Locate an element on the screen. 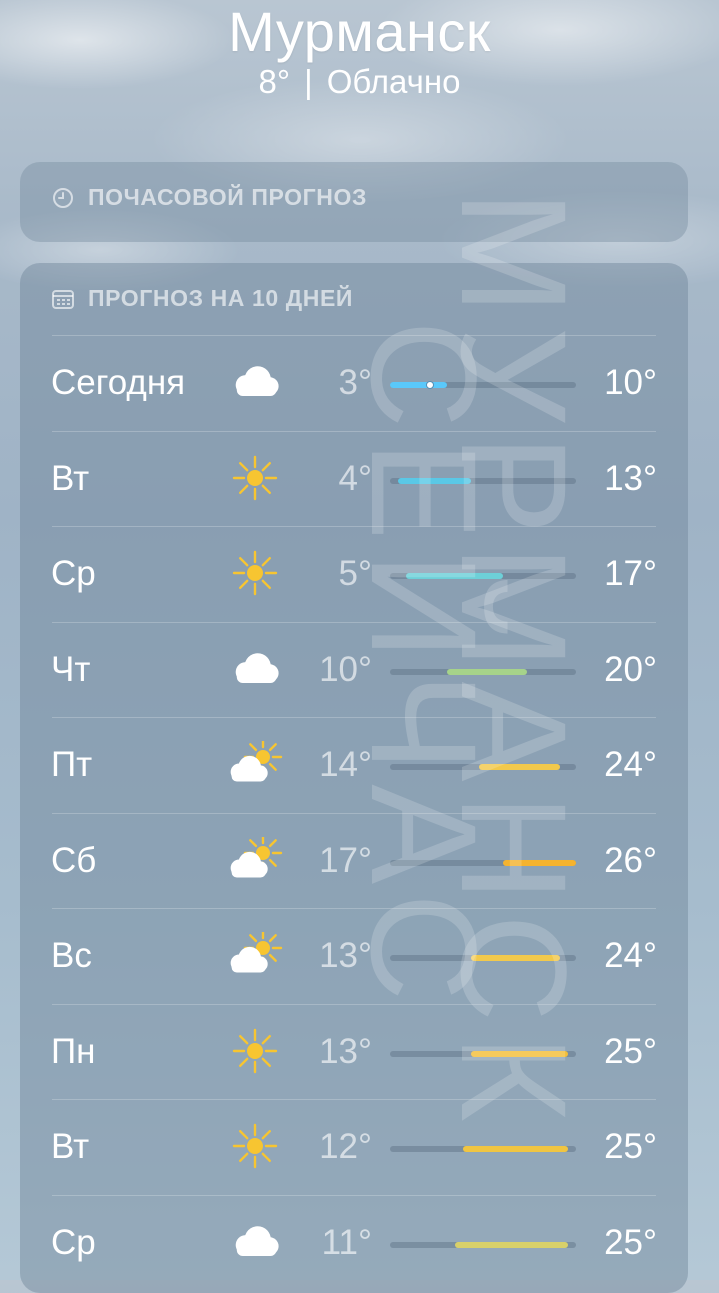  forecast-day-row: Вт 4° 13° is located at coordinates (354, 478).